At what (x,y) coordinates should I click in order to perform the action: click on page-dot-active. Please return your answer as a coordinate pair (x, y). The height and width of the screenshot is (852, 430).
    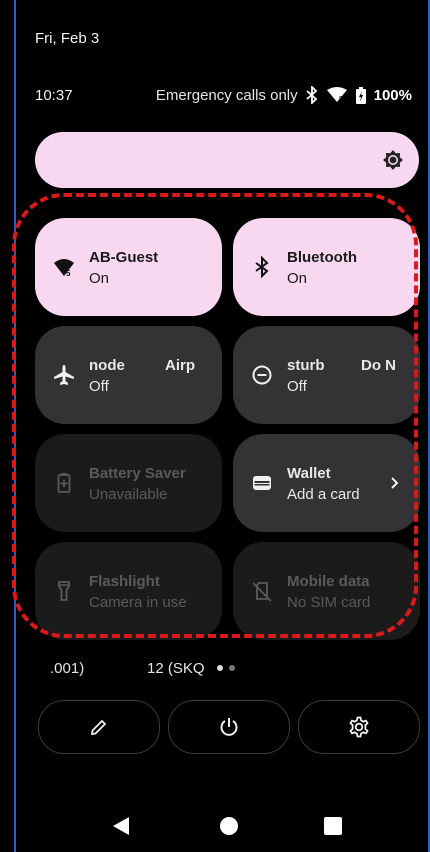
    Looking at the image, I should click on (220, 668).